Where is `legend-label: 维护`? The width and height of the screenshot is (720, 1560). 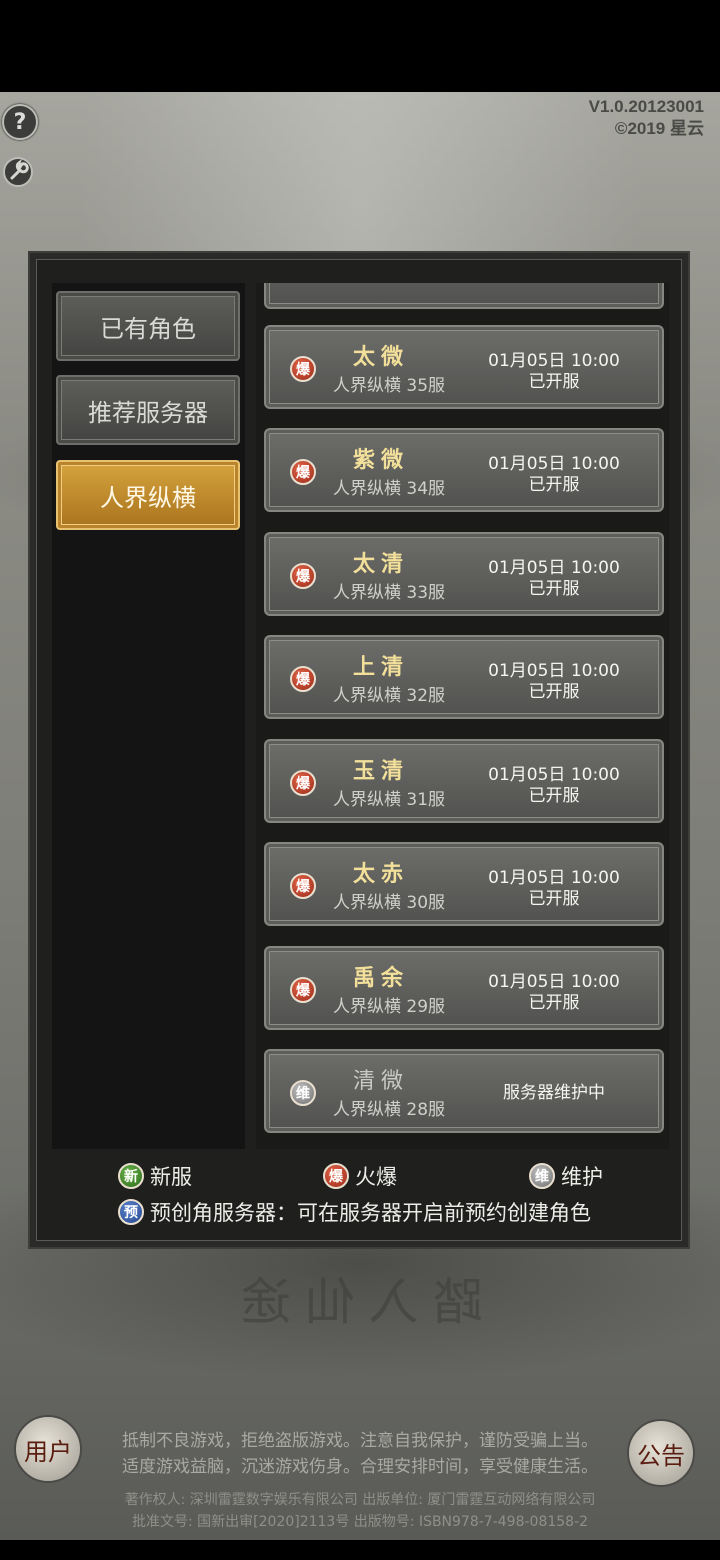
legend-label: 维护 is located at coordinates (582, 1177).